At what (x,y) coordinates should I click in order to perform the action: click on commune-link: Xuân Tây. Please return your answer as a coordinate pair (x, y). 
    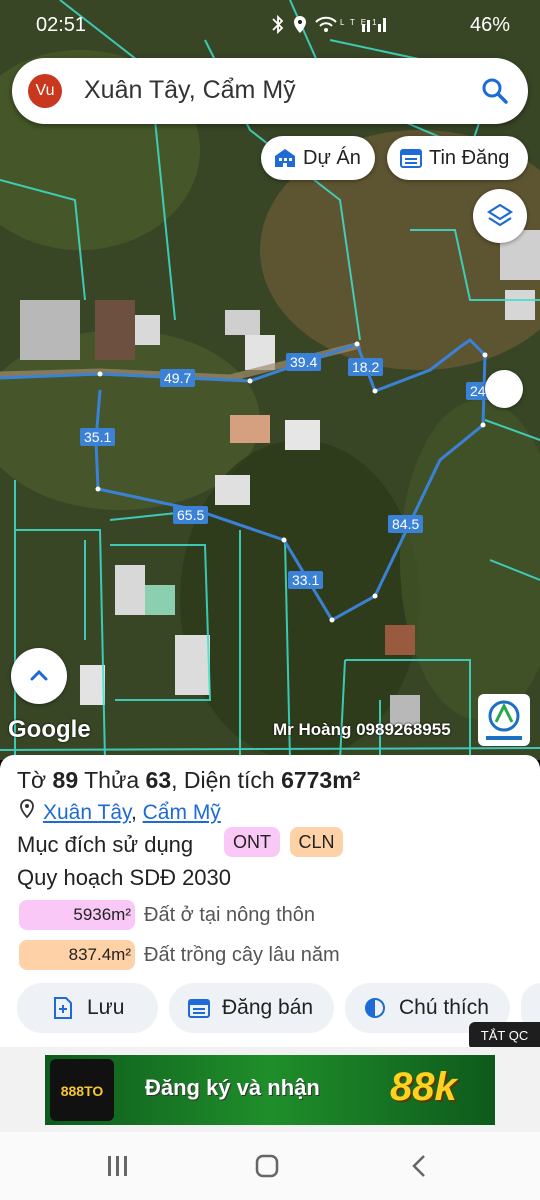
    Looking at the image, I should click on (87, 812).